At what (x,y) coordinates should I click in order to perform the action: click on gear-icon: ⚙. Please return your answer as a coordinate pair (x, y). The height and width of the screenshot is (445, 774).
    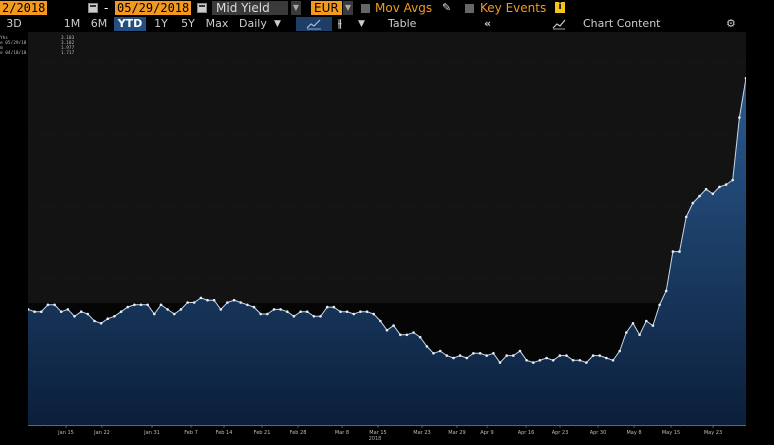
    Looking at the image, I should click on (731, 24).